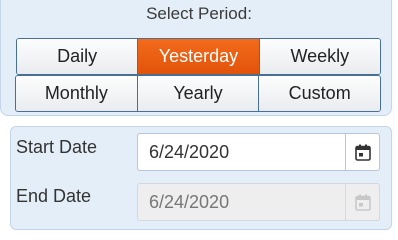 The image size is (398, 240). I want to click on start-date-calendar-button, so click(362, 152).